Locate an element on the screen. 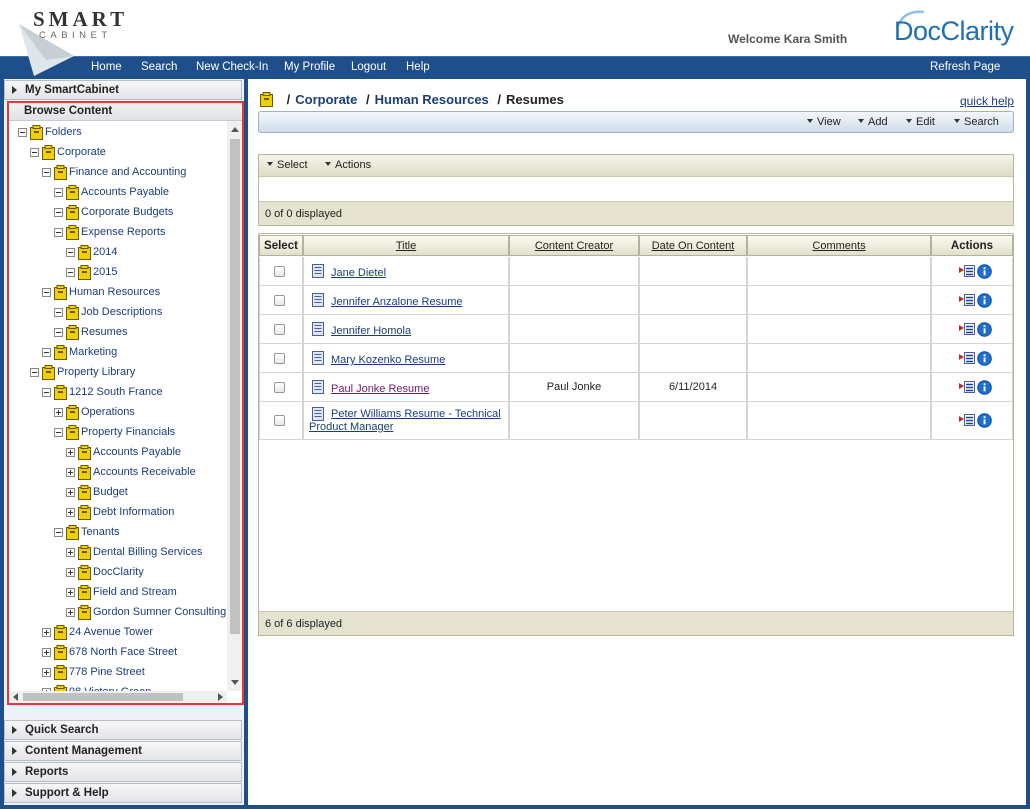 The height and width of the screenshot is (809, 1030). select-menu-button: Select is located at coordinates (287, 165).